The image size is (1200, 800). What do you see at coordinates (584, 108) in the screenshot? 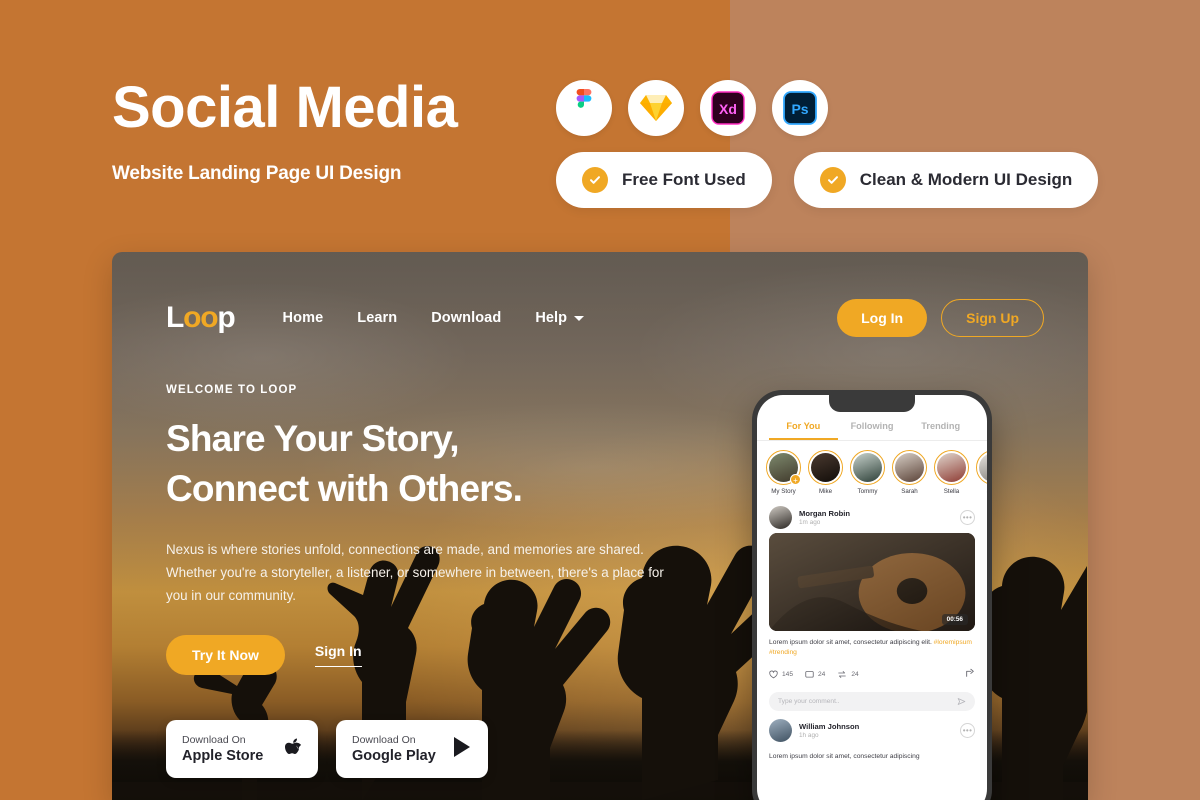
I see `figma-icon` at bounding box center [584, 108].